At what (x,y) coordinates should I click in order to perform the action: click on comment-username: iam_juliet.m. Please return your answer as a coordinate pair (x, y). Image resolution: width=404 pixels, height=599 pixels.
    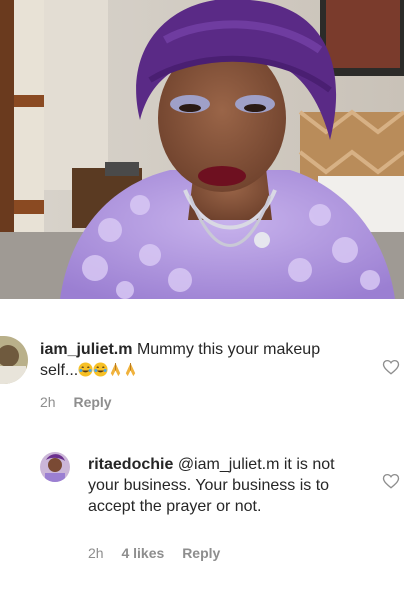
    Looking at the image, I should click on (86, 349).